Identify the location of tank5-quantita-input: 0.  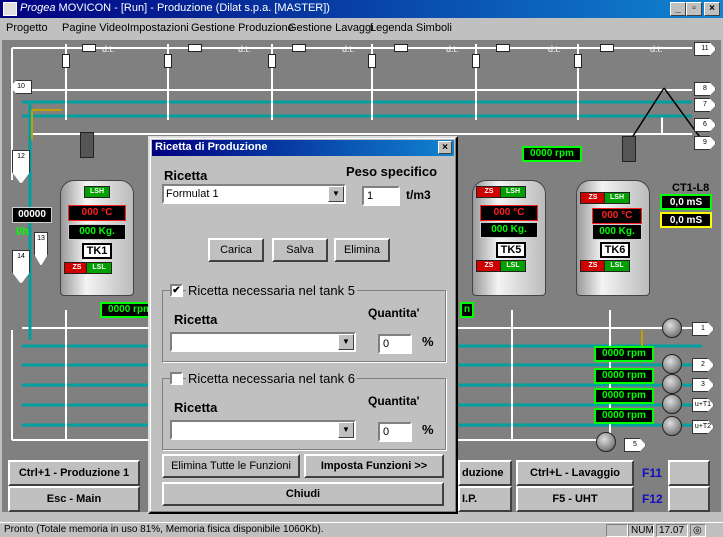
(395, 344).